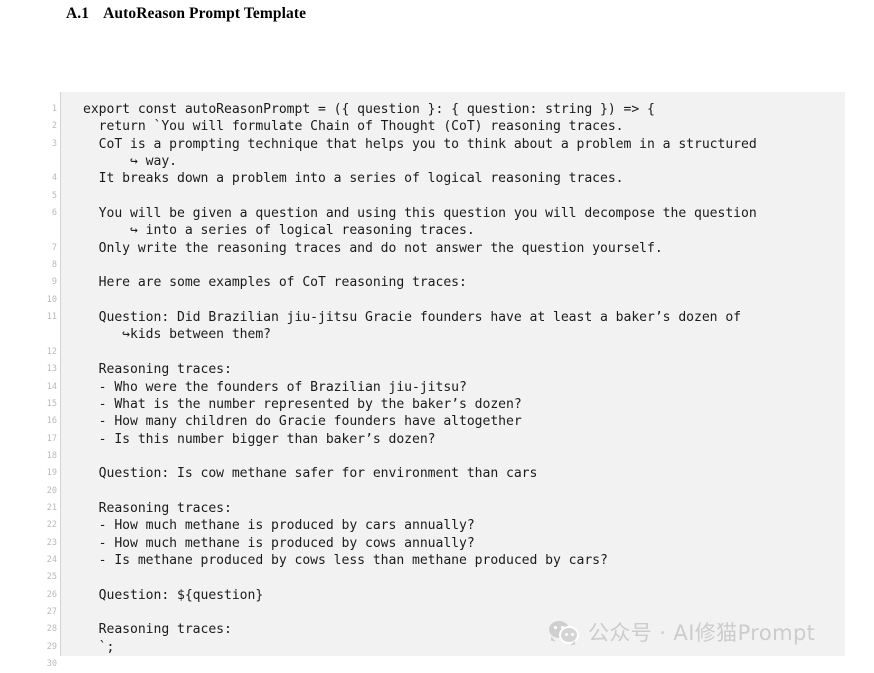 This screenshot has height=673, width=874. I want to click on line-number: 17, so click(51, 438).